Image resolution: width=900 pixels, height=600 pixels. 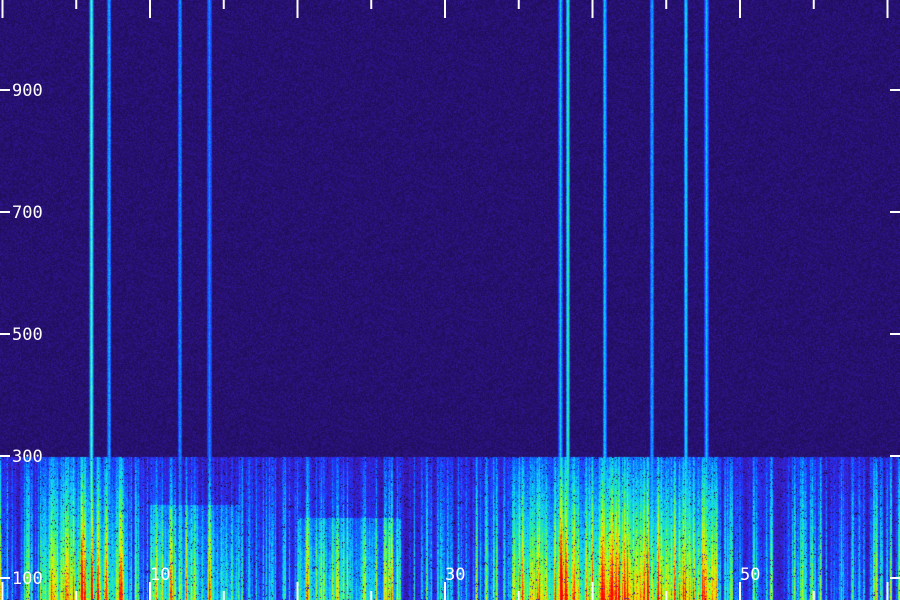 I want to click on y-axis-right, so click(x=895, y=334).